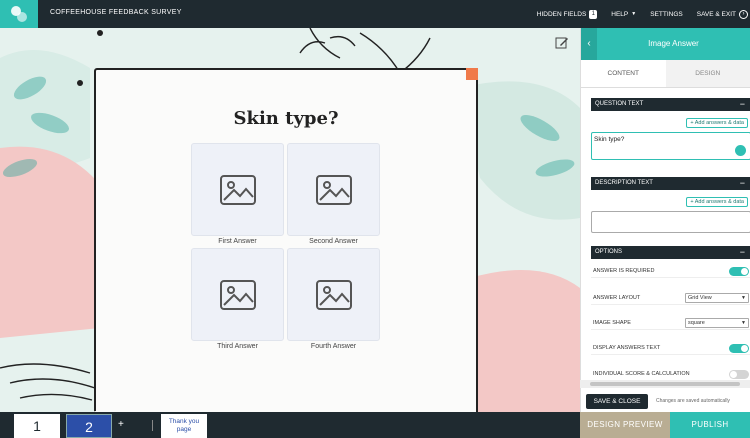  I want to click on question-title: Skin type?, so click(286, 118).